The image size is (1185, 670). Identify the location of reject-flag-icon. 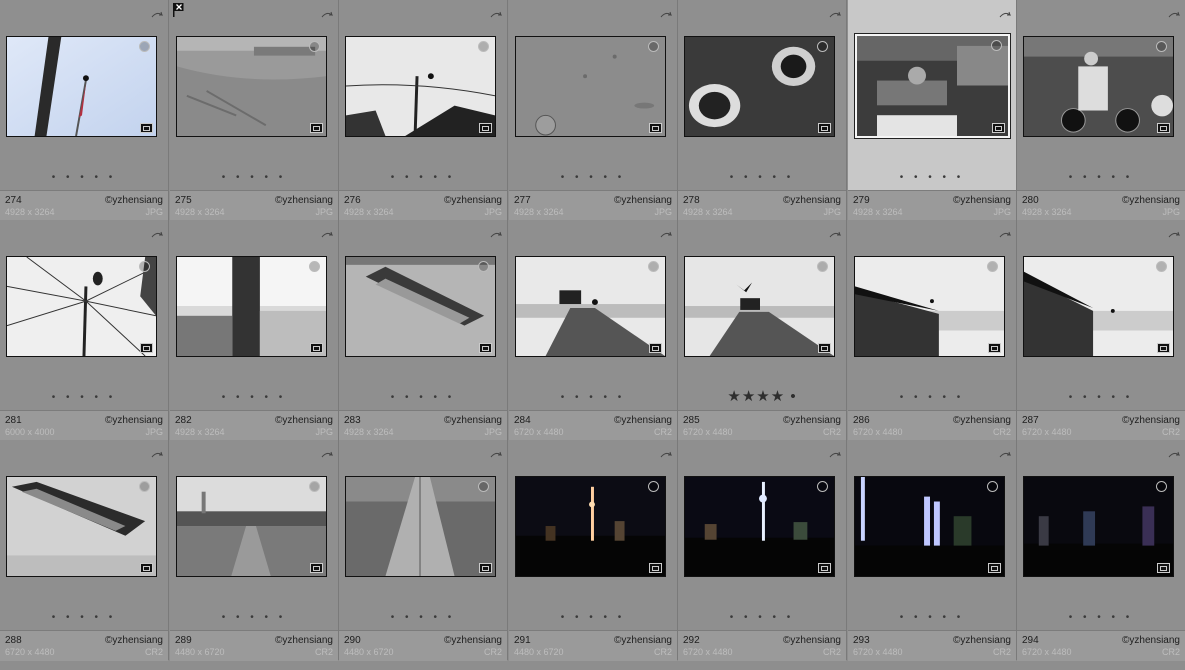
(179, 10).